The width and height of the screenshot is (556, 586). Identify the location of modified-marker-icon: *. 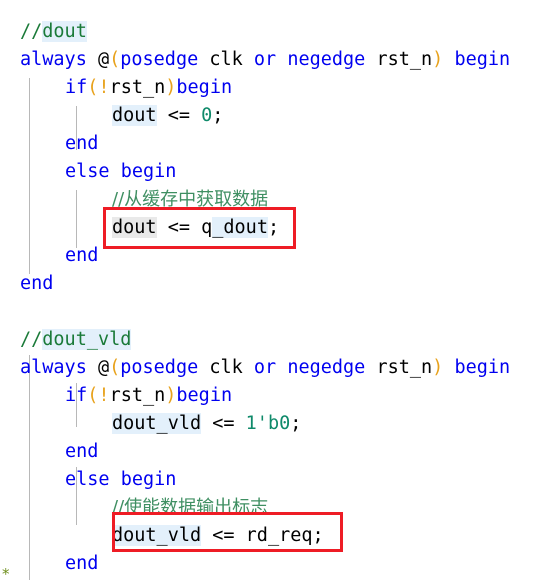
(6, 574).